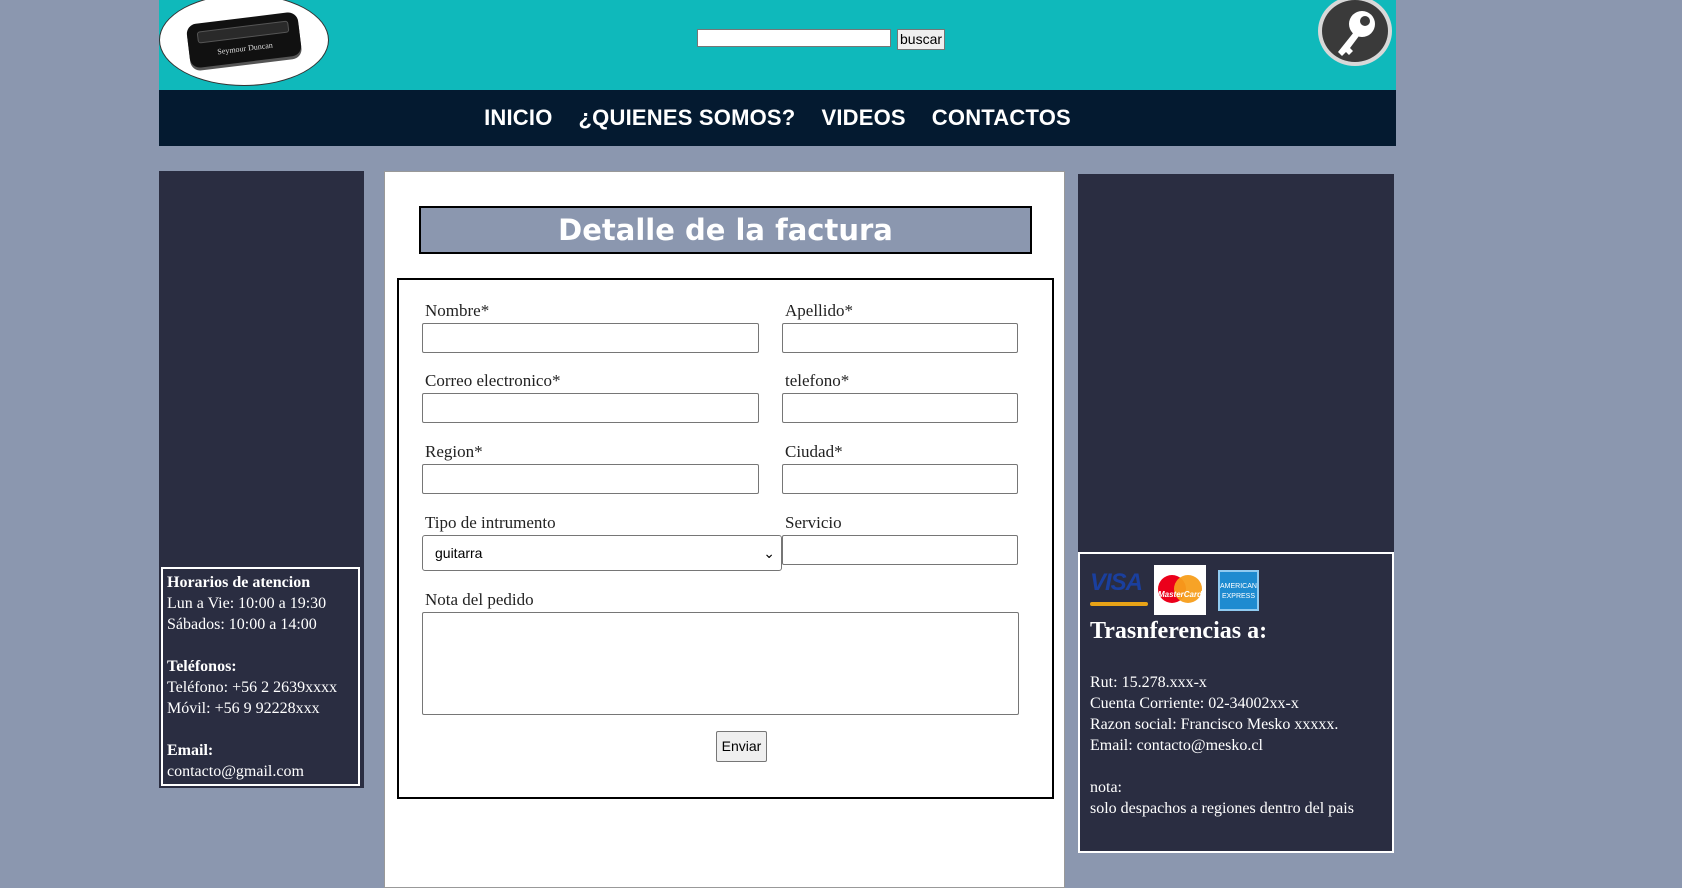 This screenshot has height=888, width=1682. Describe the element at coordinates (490, 522) in the screenshot. I see `instrumento-label: Tipo de intrumento` at that location.